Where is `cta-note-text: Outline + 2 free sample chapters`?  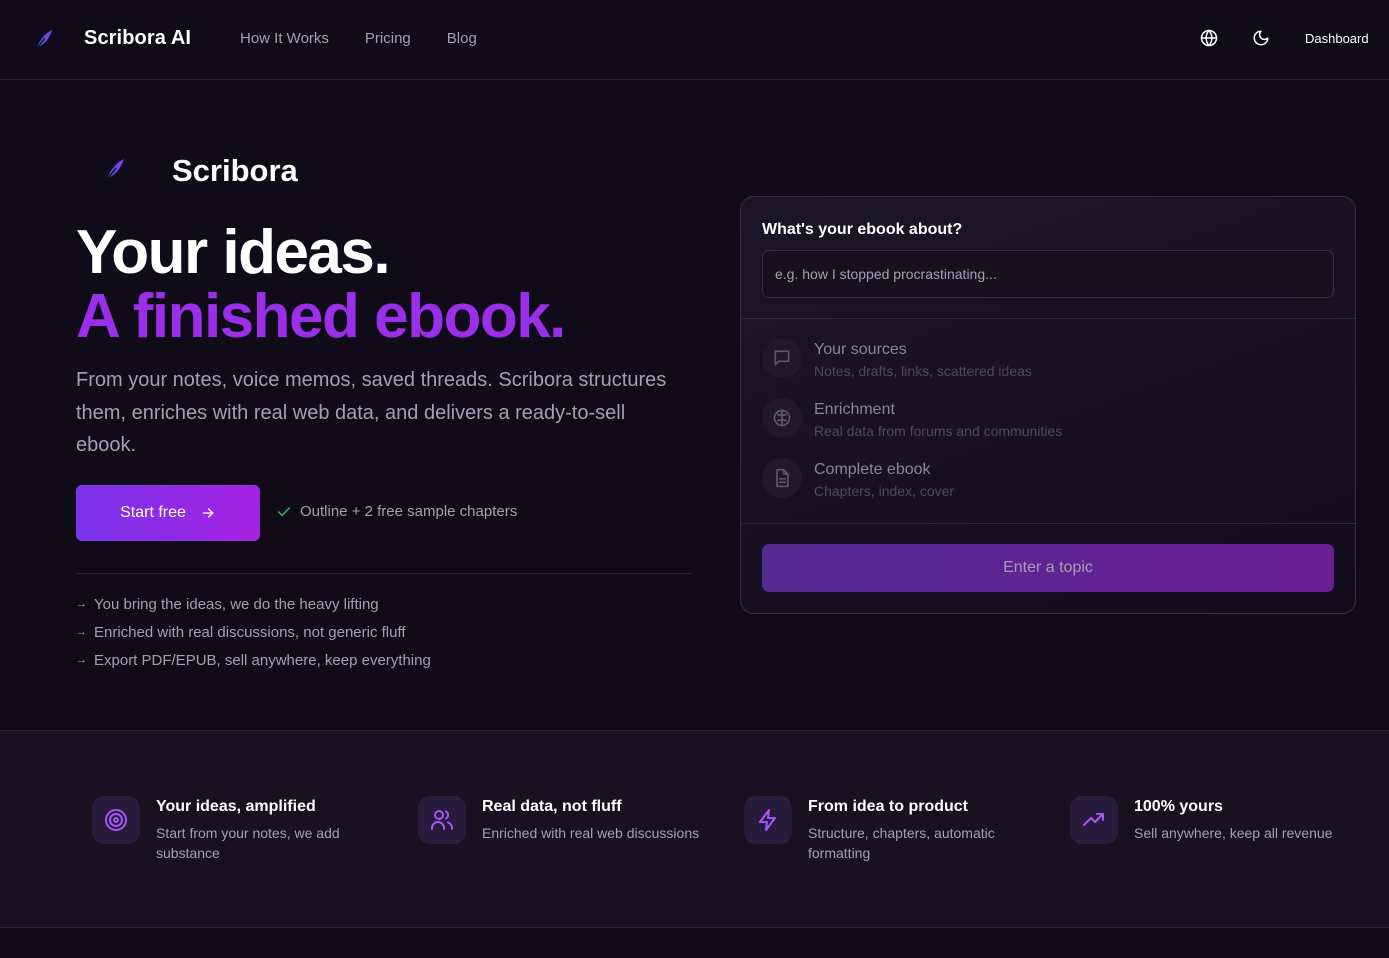 cta-note-text: Outline + 2 free sample chapters is located at coordinates (409, 511).